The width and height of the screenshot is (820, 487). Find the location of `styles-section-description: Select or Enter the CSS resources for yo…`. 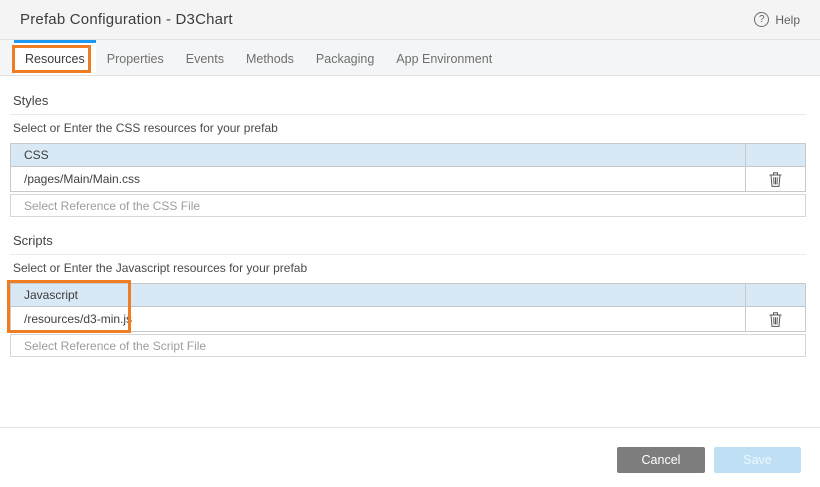

styles-section-description: Select or Enter the CSS resources for yo… is located at coordinates (145, 128).